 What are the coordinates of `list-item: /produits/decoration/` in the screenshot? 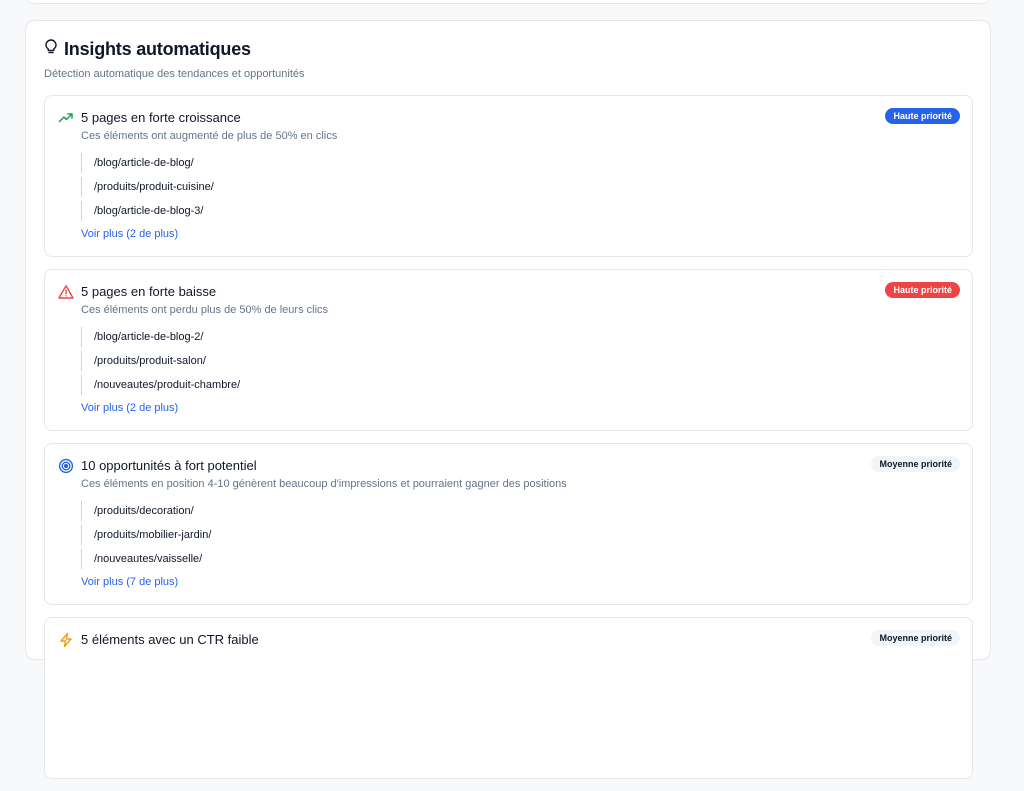 It's located at (146, 511).